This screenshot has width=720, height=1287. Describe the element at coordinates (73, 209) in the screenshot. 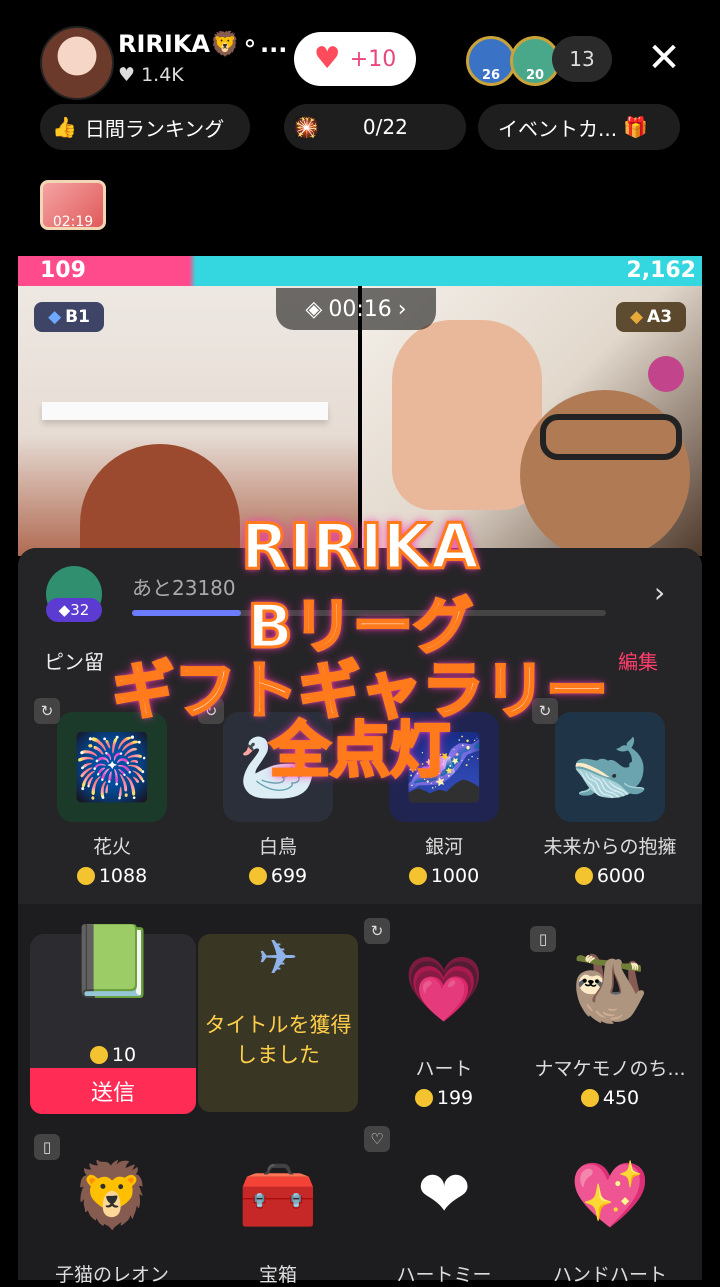

I see `treasure-chest-button: 02:19` at that location.